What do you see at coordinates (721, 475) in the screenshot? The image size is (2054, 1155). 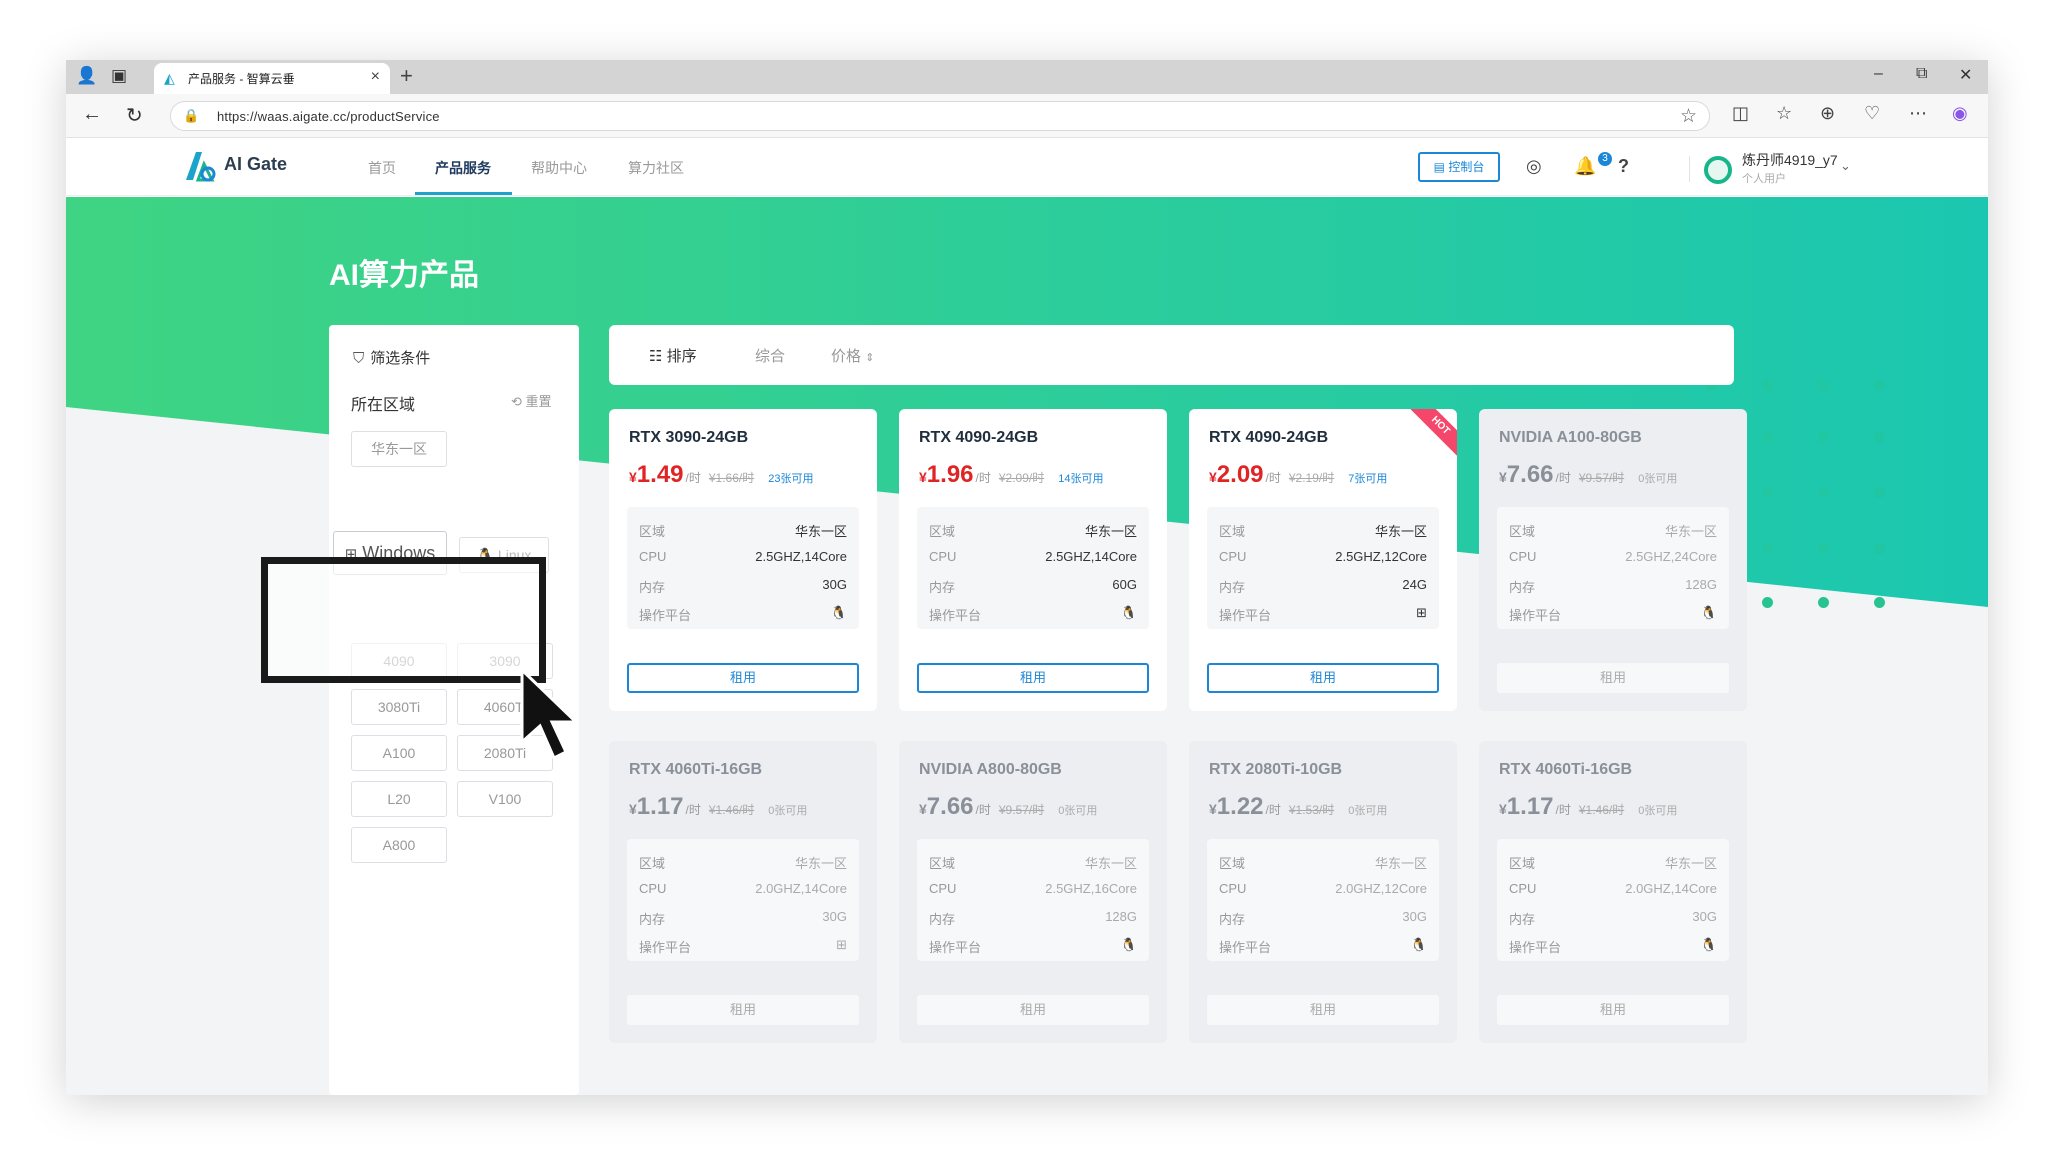 I see `price-line: ¥1.49/时 ¥1.66/时 23张可用` at bounding box center [721, 475].